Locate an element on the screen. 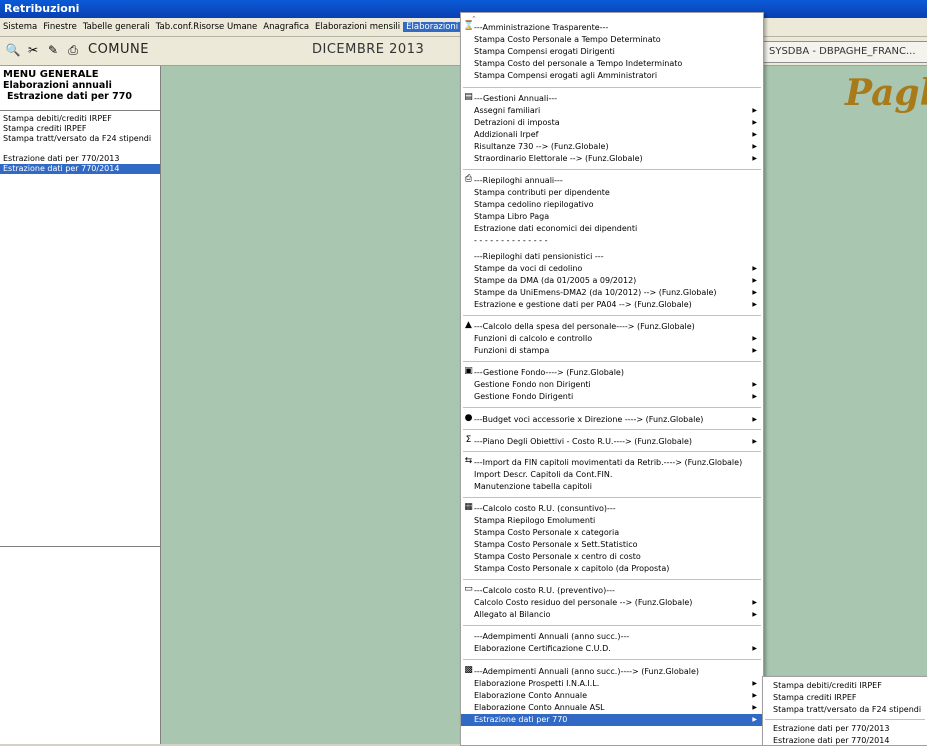 Image resolution: width=927 pixels, height=746 pixels. menu-item-label: ---Gestione Fondo----> (Funz.Globale) is located at coordinates (549, 372).